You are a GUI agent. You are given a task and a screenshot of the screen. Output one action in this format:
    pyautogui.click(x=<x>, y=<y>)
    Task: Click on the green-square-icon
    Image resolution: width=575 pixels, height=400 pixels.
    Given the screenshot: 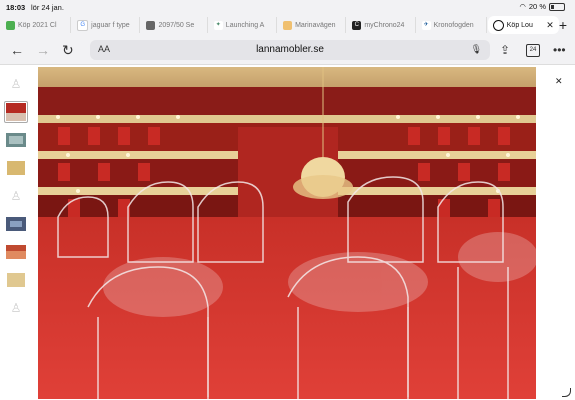 What is the action you would take?
    pyautogui.click(x=10, y=25)
    